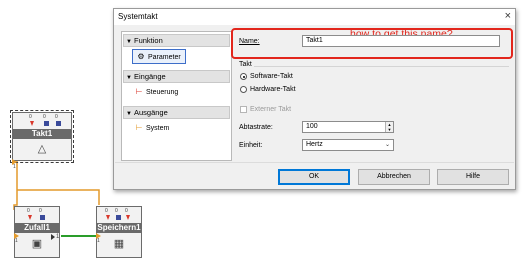 Image resolution: width=531 pixels, height=271 pixels. I want to click on einheit-label: Einheit:, so click(251, 145).